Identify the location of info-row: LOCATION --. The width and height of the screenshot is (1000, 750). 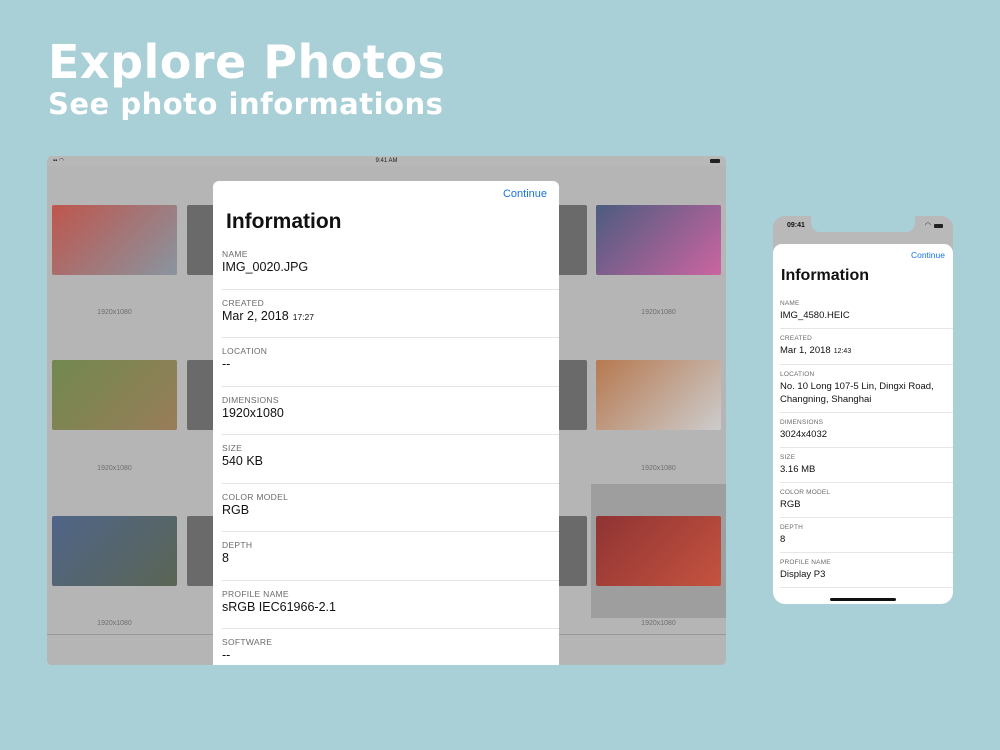
(390, 362).